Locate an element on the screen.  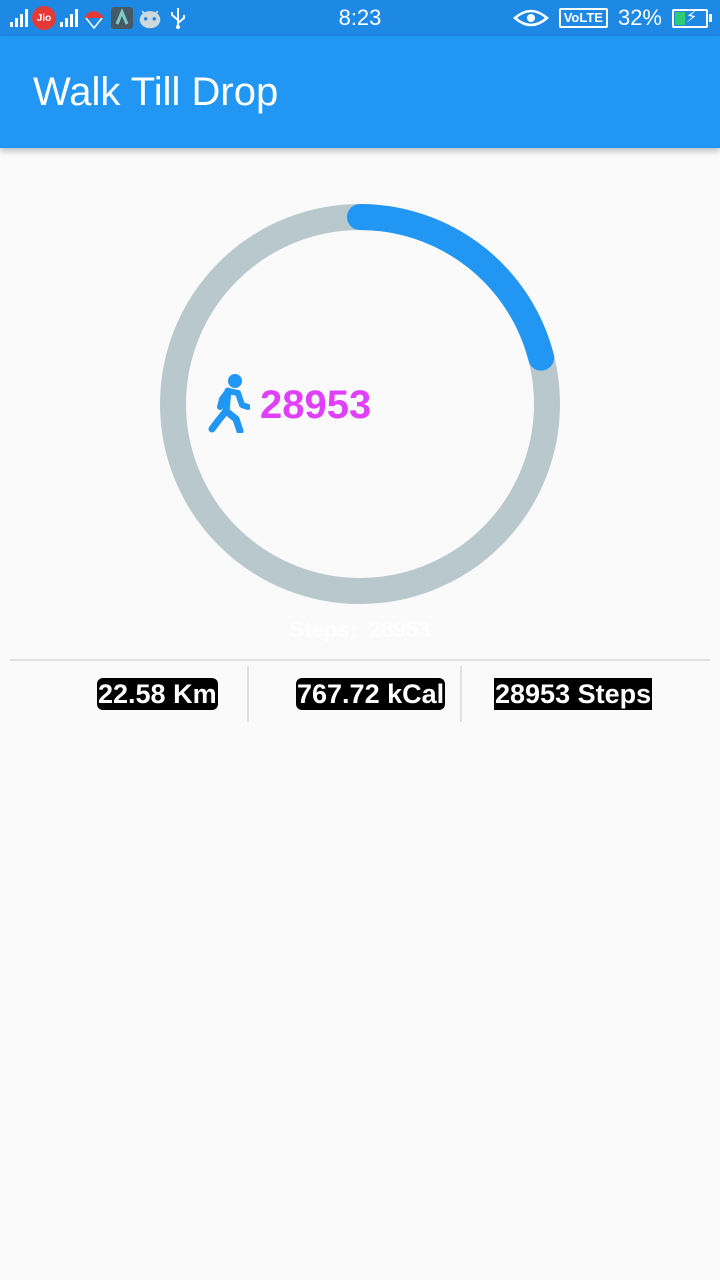
calories-value: 767.72 kCal is located at coordinates (371, 694).